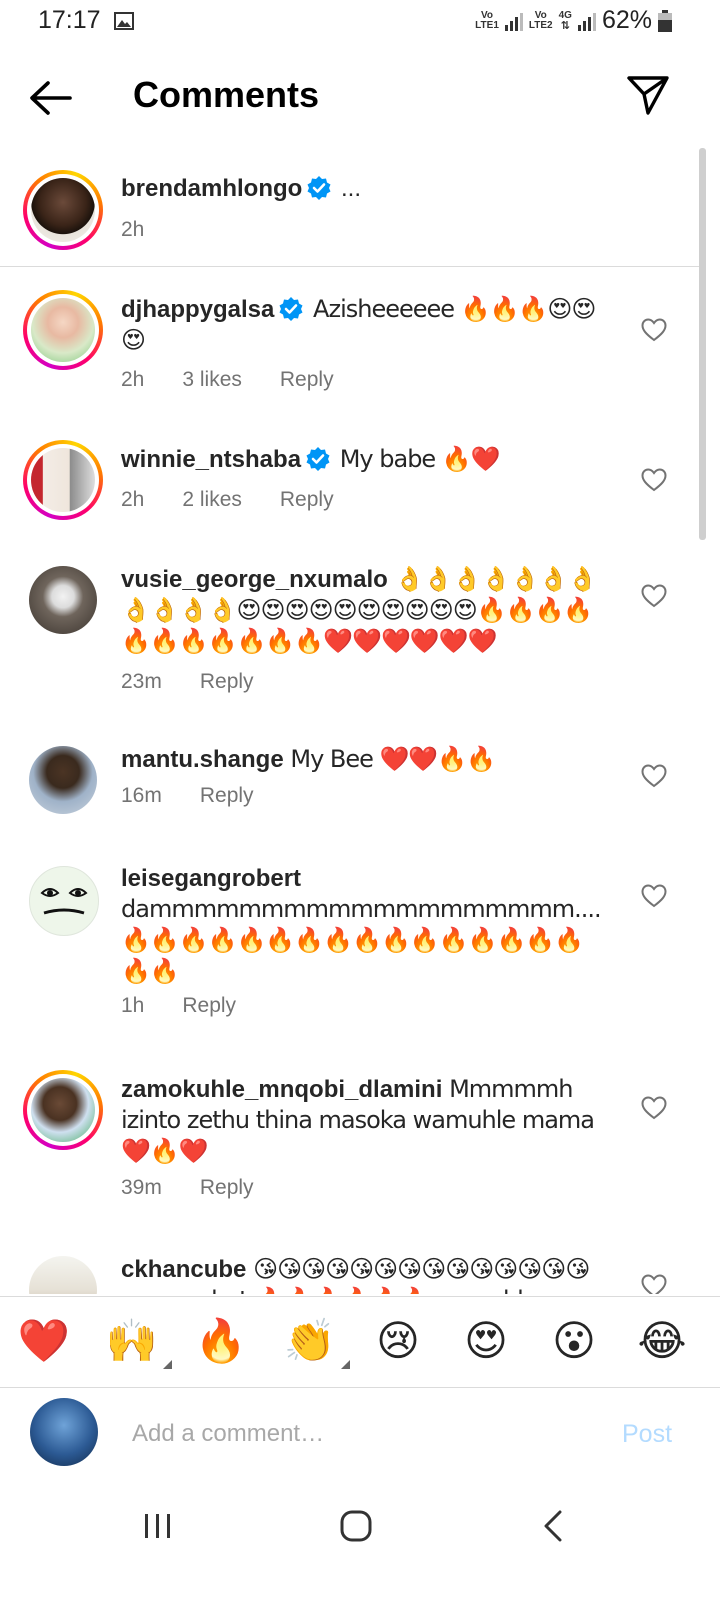 The height and width of the screenshot is (1600, 720). I want to click on emoji-clapping-hands: 👏, so click(316, 1341).